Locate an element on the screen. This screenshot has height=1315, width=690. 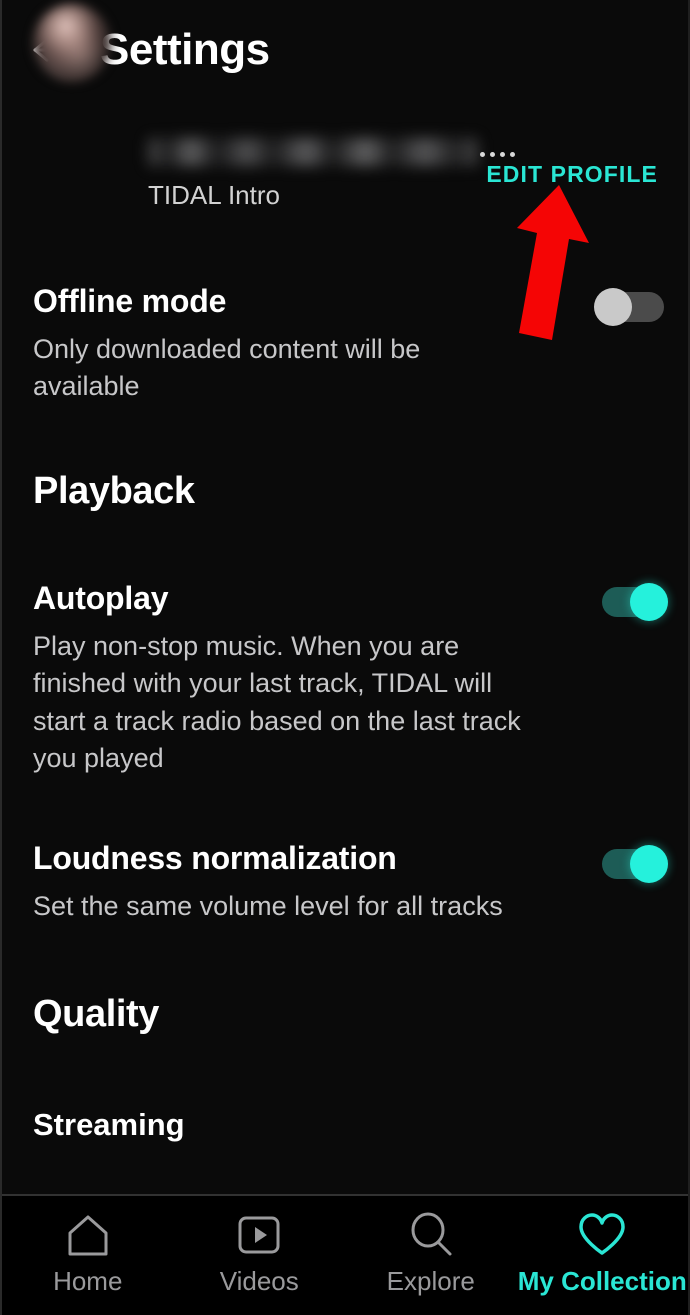
nav-item-explore: Explore is located at coordinates (431, 1253).